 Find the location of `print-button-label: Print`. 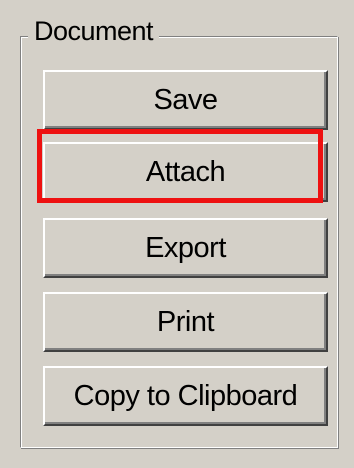

print-button-label: Print is located at coordinates (185, 321).